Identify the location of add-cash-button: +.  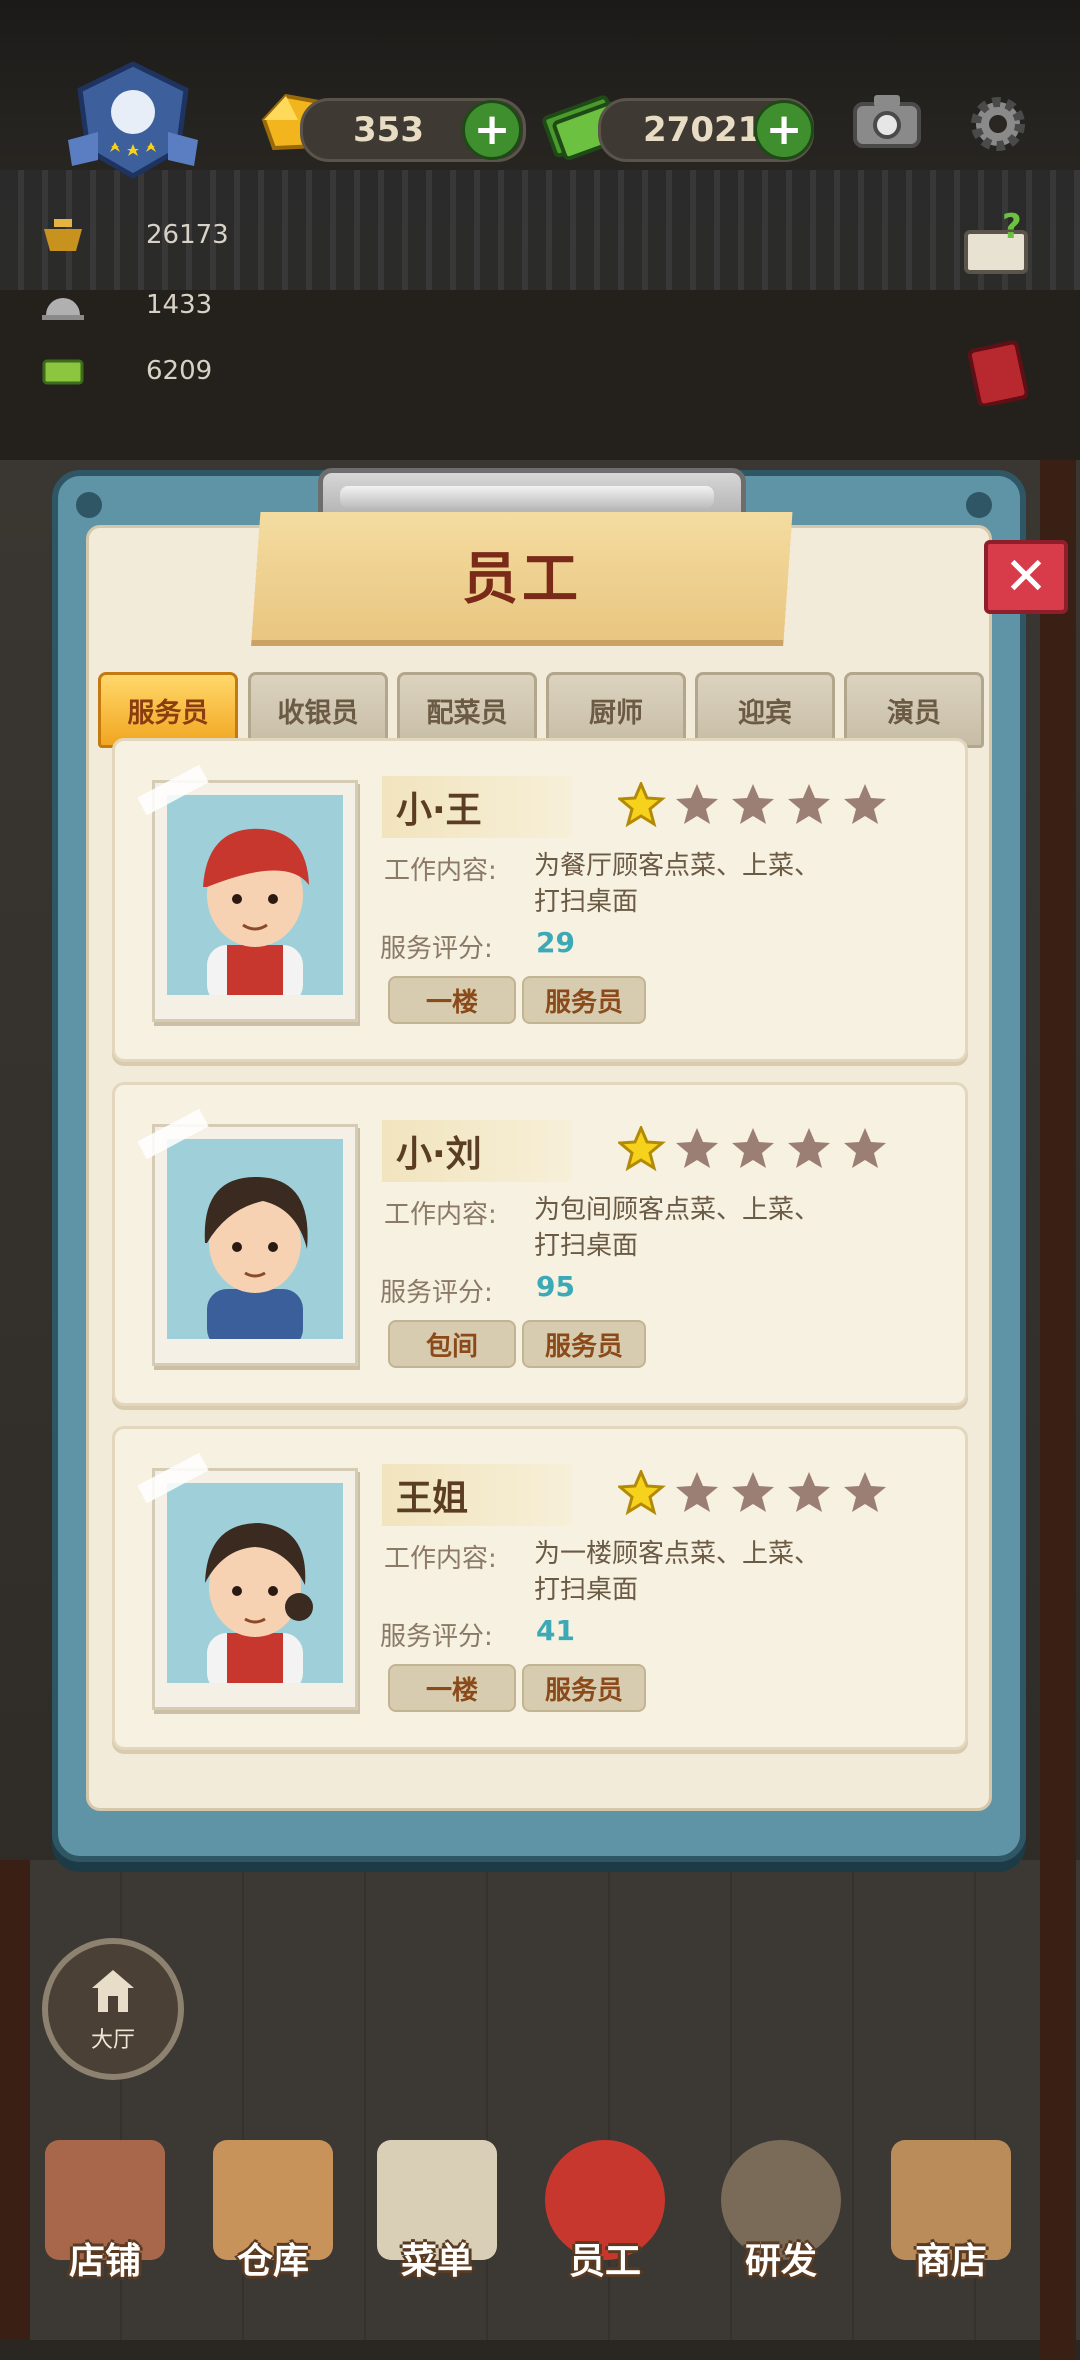
(784, 130).